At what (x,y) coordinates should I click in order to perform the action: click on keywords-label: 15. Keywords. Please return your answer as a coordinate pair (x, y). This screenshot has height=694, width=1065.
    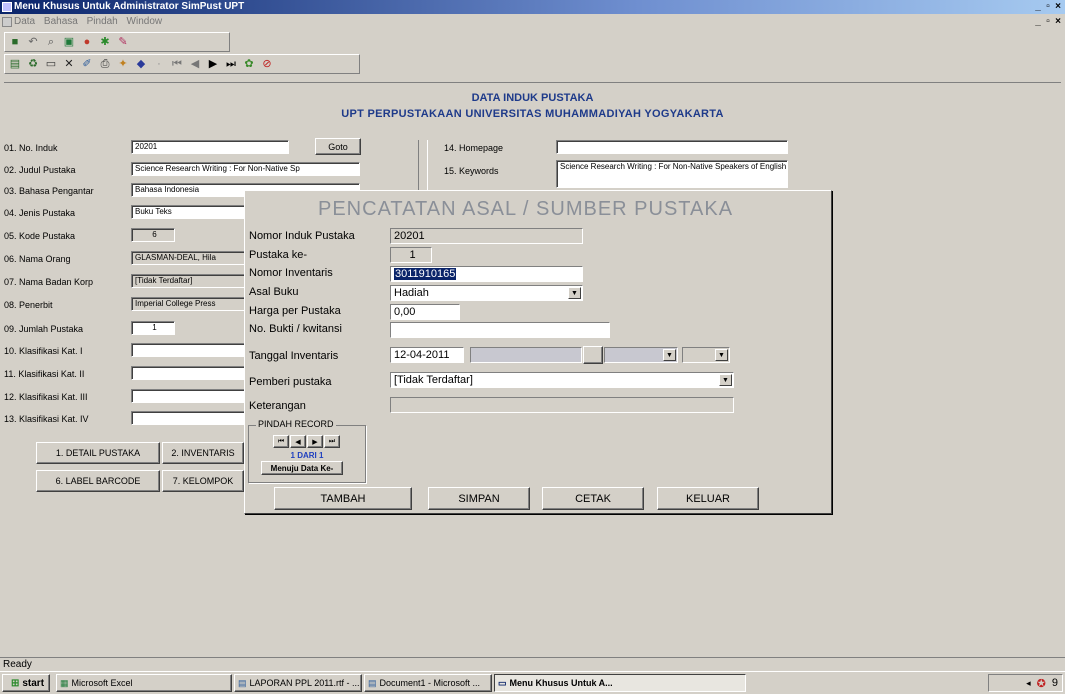
    Looking at the image, I should click on (471, 171).